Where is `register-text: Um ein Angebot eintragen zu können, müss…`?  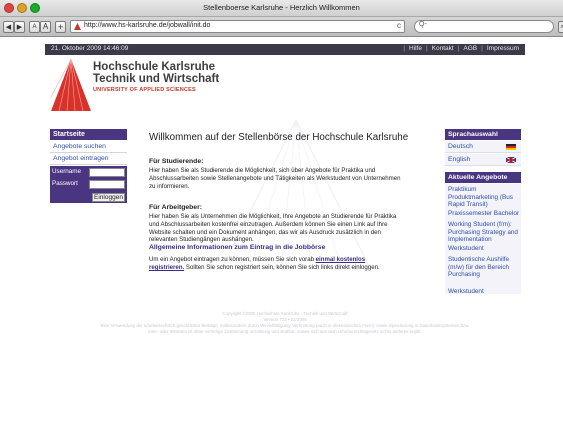 register-text: Um ein Angebot eintragen zu können, müss… is located at coordinates (275, 264).